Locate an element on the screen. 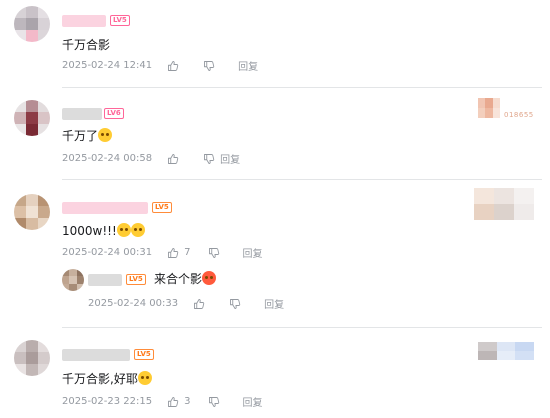 The width and height of the screenshot is (550, 418). comment-time: 2025-02-24 00:58 is located at coordinates (107, 158).